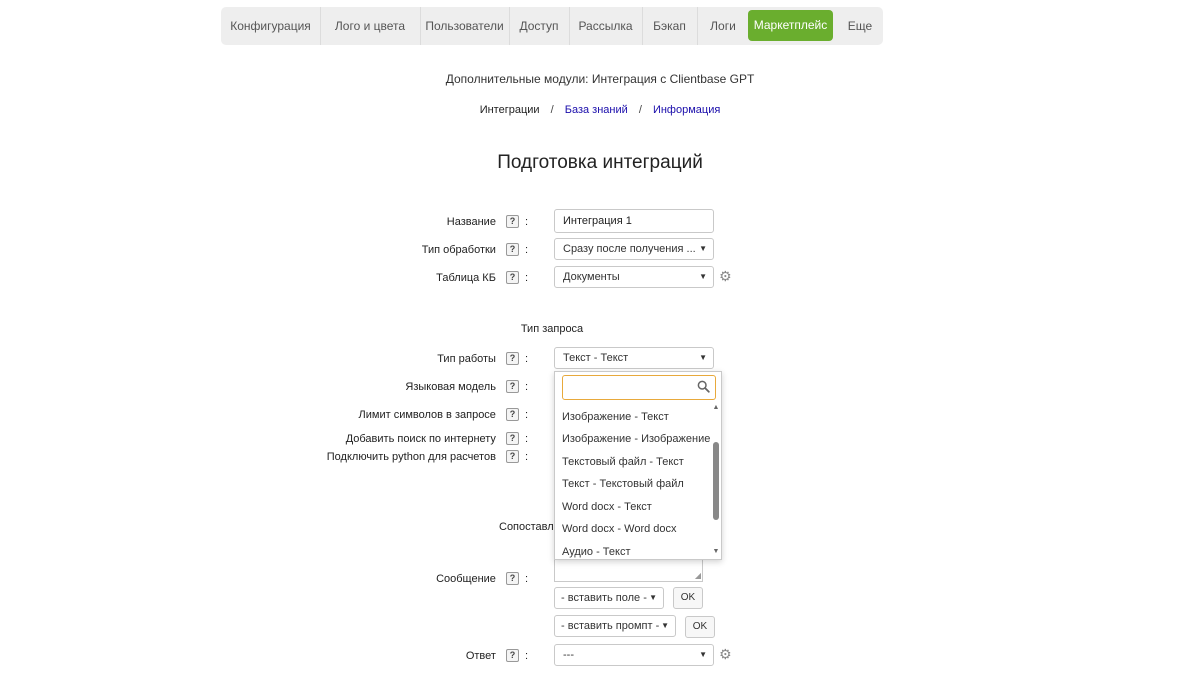  What do you see at coordinates (628, 571) in the screenshot?
I see `message-textarea: ◢` at bounding box center [628, 571].